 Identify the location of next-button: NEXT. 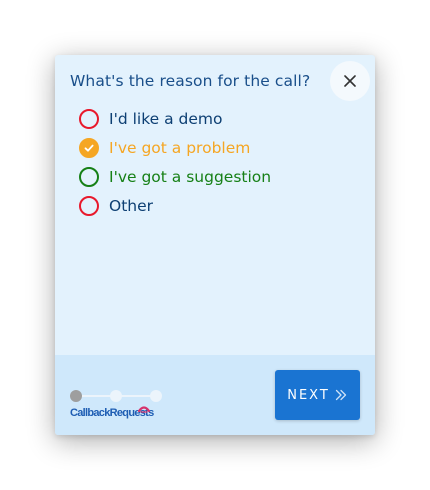
(317, 395).